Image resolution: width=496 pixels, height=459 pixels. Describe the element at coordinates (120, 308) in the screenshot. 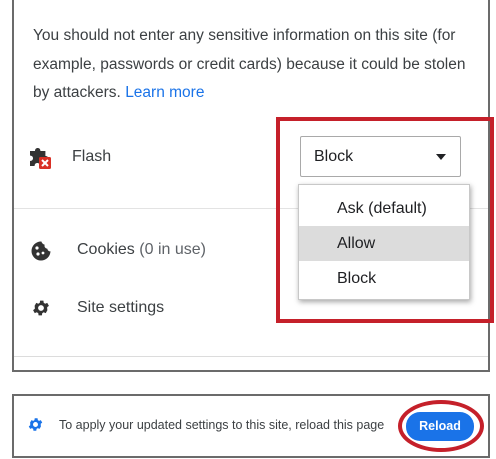

I see `site-settings-link: Site settings` at that location.